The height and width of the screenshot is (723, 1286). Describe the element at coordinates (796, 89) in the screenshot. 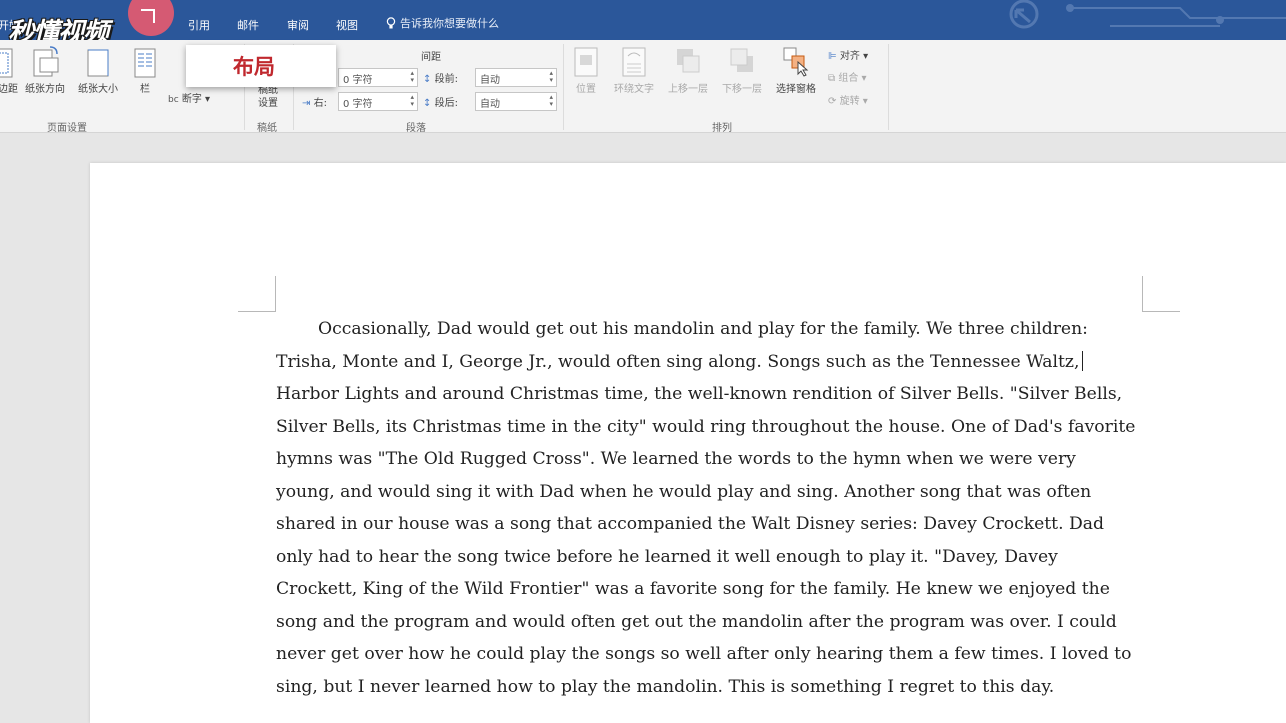

I see `selection-pane-label: 选择窗格` at that location.